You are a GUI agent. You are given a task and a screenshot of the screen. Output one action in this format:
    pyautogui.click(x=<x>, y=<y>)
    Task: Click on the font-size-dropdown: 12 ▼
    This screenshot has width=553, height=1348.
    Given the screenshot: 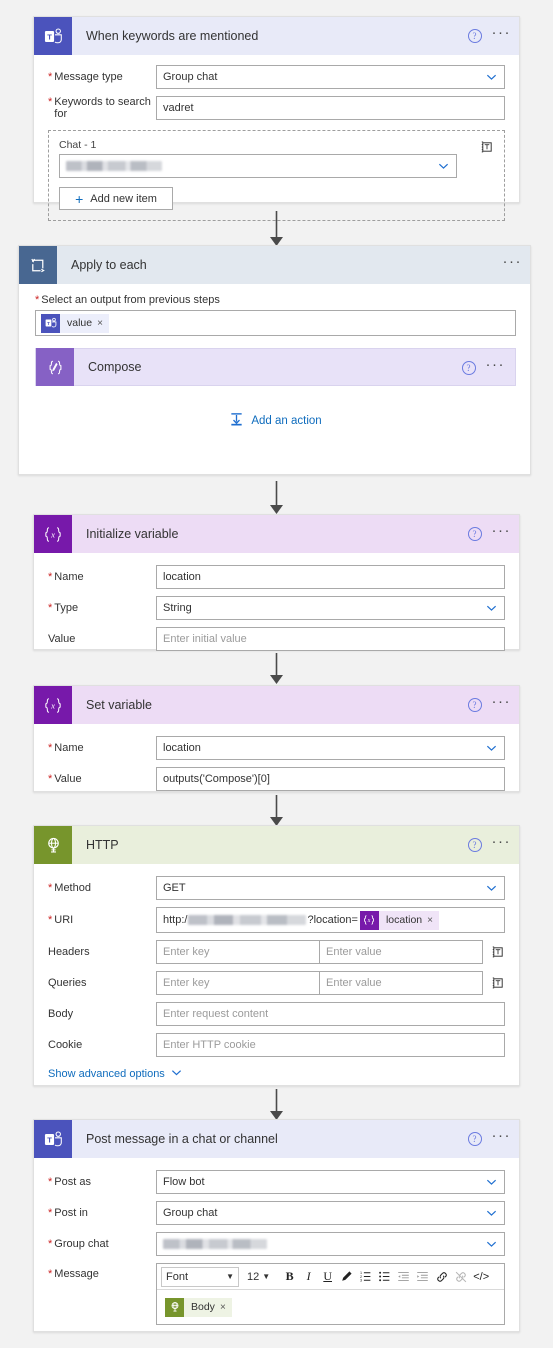 What is the action you would take?
    pyautogui.click(x=258, y=1277)
    